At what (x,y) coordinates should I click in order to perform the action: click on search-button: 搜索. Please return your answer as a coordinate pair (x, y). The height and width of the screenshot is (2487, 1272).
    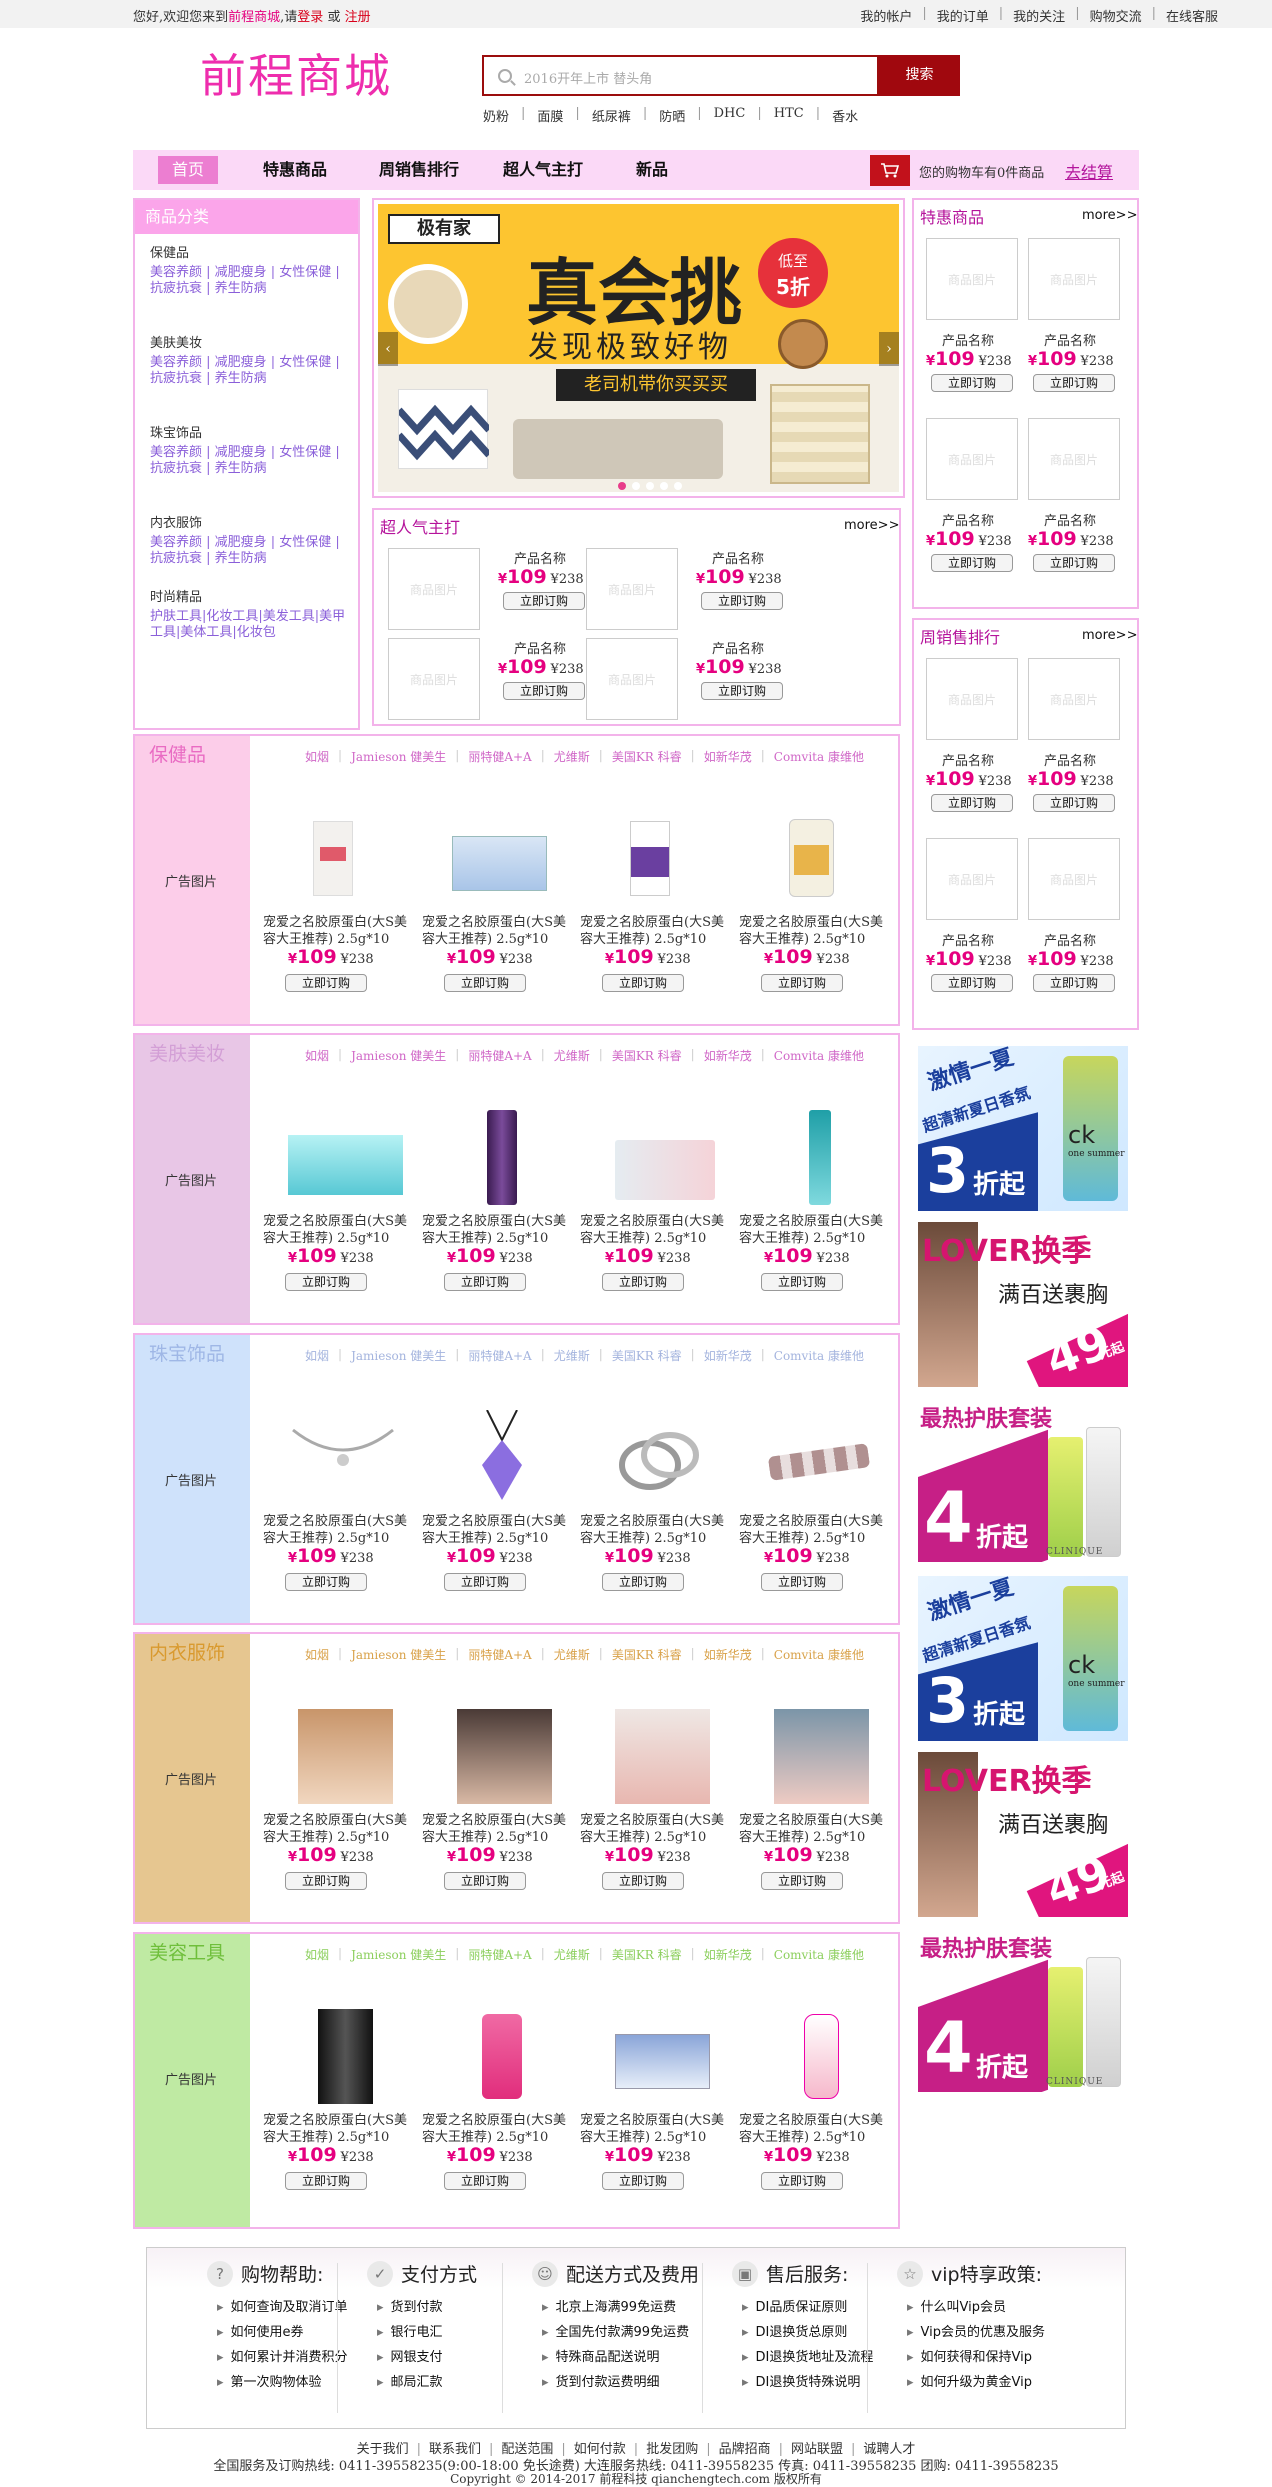
    Looking at the image, I should click on (919, 75).